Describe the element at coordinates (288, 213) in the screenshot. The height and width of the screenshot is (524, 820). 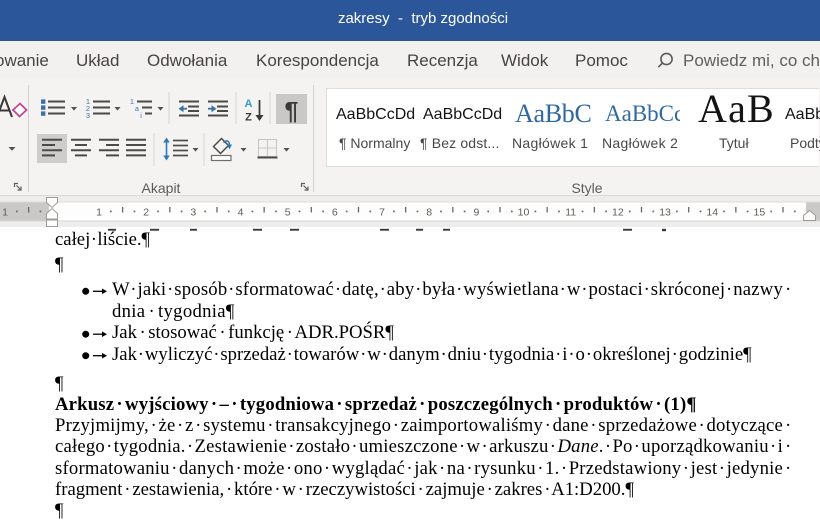
I see `svg-text: 5` at that location.